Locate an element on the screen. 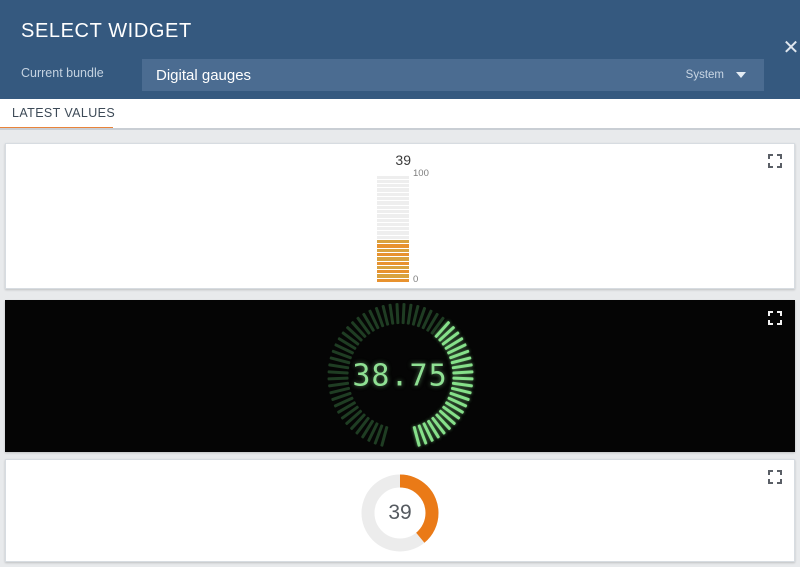 This screenshot has height=567, width=800. donut-gauge: 39 is located at coordinates (400, 513).